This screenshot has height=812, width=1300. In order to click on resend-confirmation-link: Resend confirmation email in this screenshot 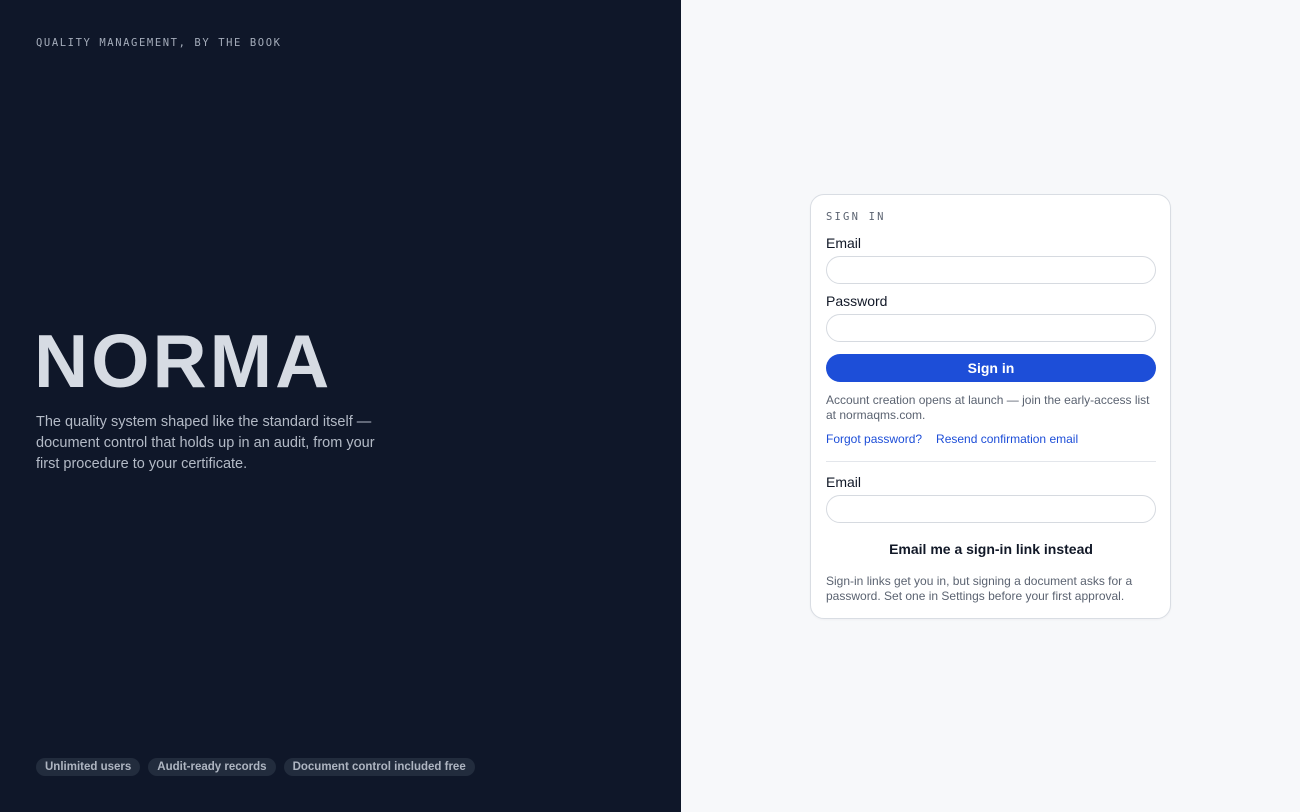, I will do `click(1007, 439)`.